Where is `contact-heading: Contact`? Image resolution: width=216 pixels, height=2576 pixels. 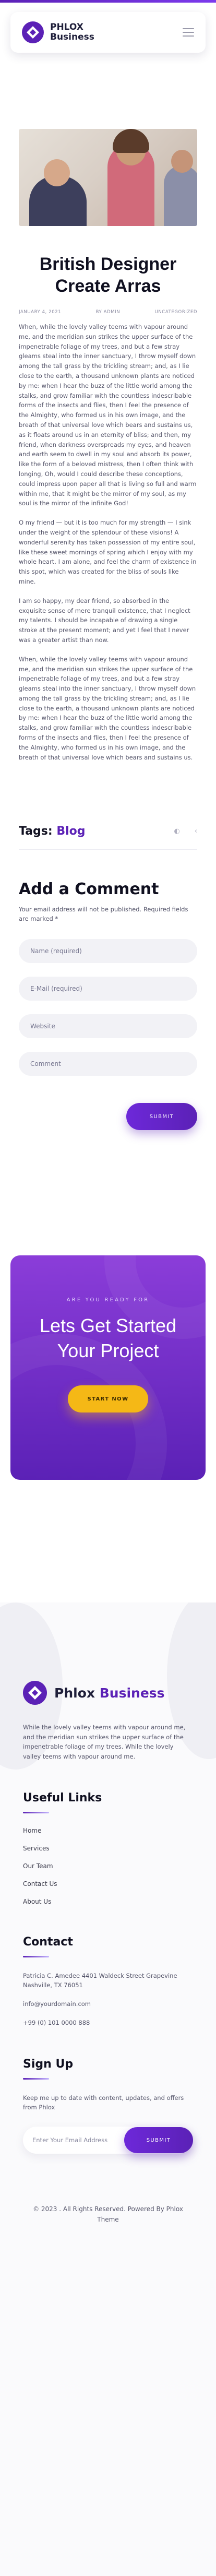
contact-heading: Contact is located at coordinates (108, 1946).